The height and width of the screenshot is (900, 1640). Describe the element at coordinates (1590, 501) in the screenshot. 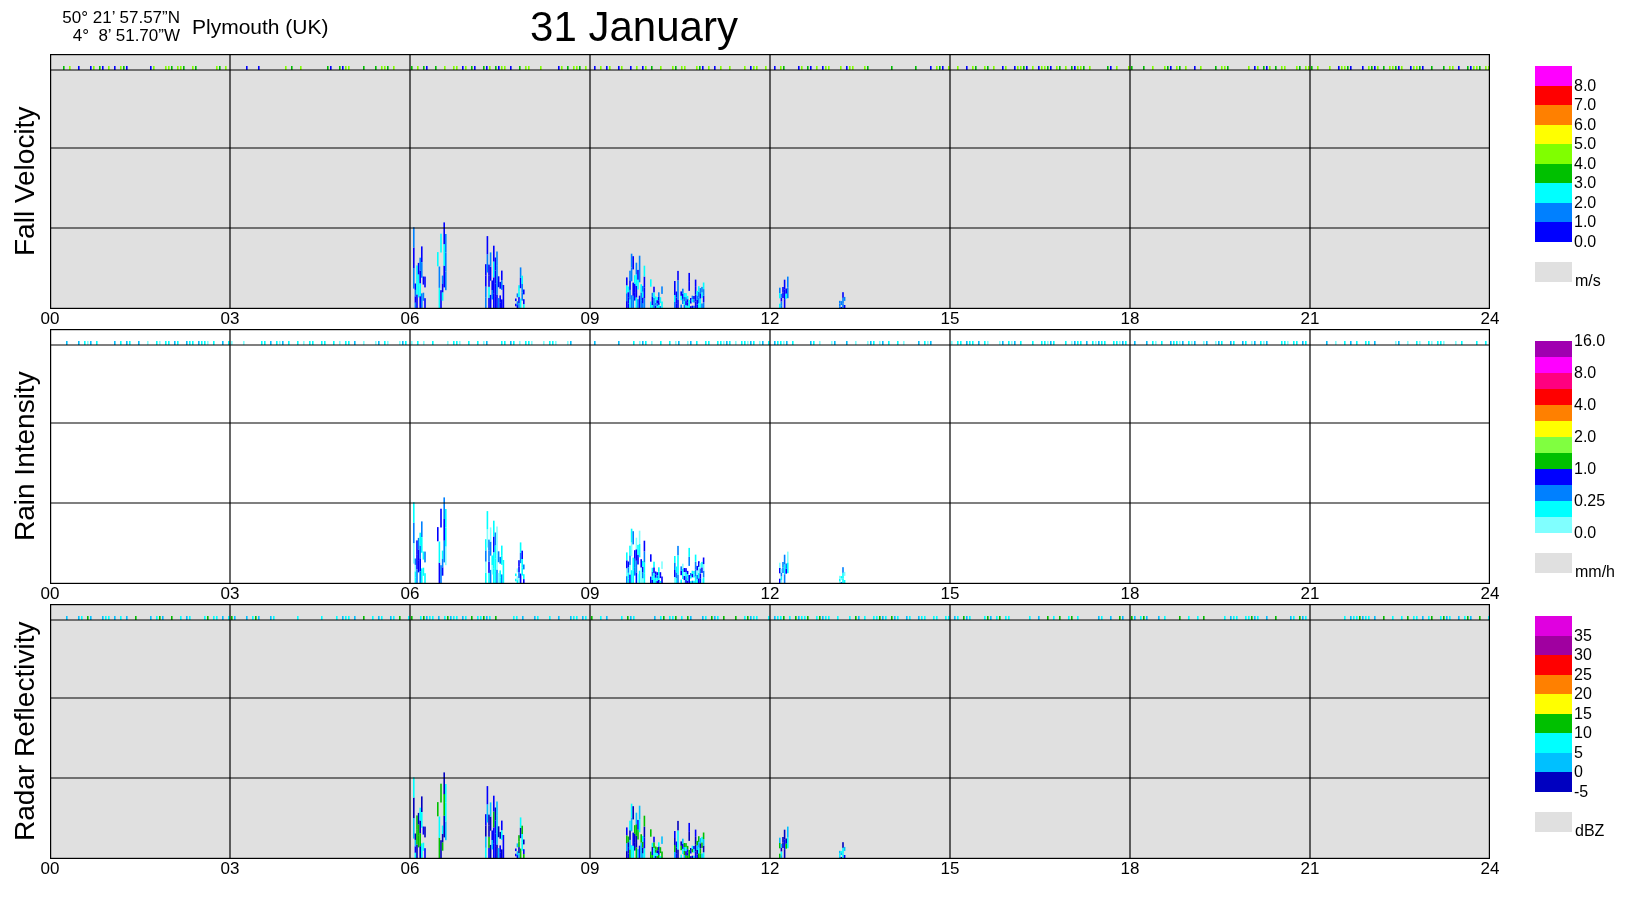

I see `legend-label: 0.25` at that location.